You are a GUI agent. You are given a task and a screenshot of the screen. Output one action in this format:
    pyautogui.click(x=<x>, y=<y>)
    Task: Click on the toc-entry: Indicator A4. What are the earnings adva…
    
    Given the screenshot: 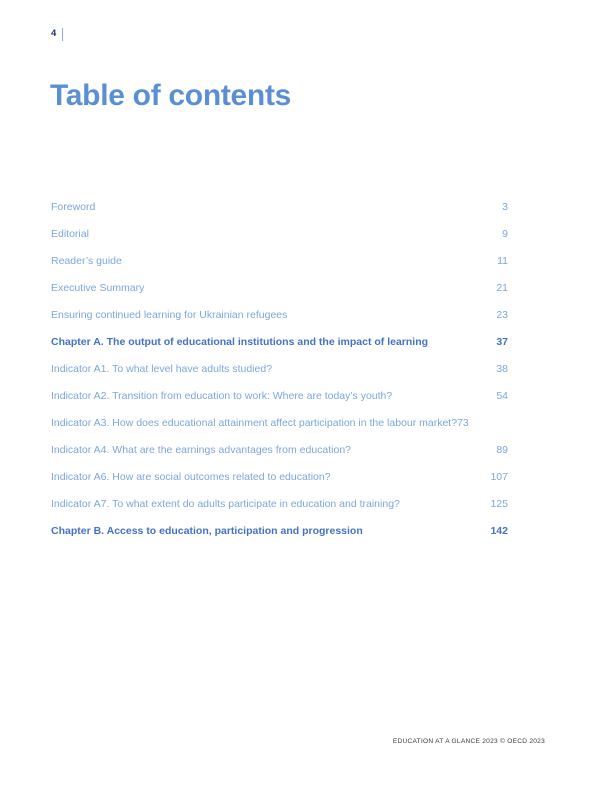 What is the action you would take?
    pyautogui.click(x=279, y=456)
    